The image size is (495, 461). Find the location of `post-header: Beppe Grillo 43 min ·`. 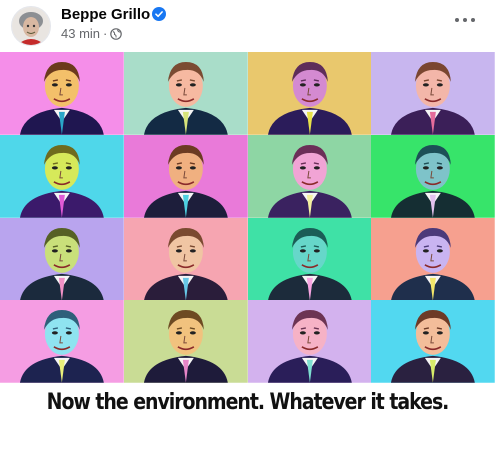

post-header: Beppe Grillo 43 min · is located at coordinates (247, 26).